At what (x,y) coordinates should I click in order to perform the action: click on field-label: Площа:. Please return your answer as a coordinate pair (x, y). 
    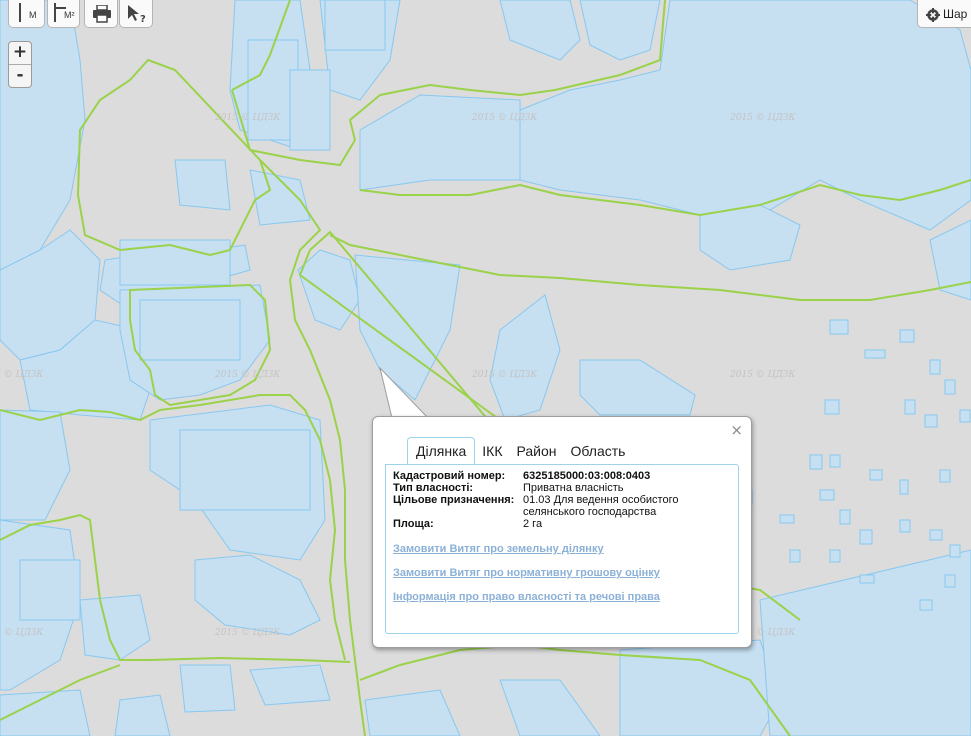
    Looking at the image, I should click on (413, 524).